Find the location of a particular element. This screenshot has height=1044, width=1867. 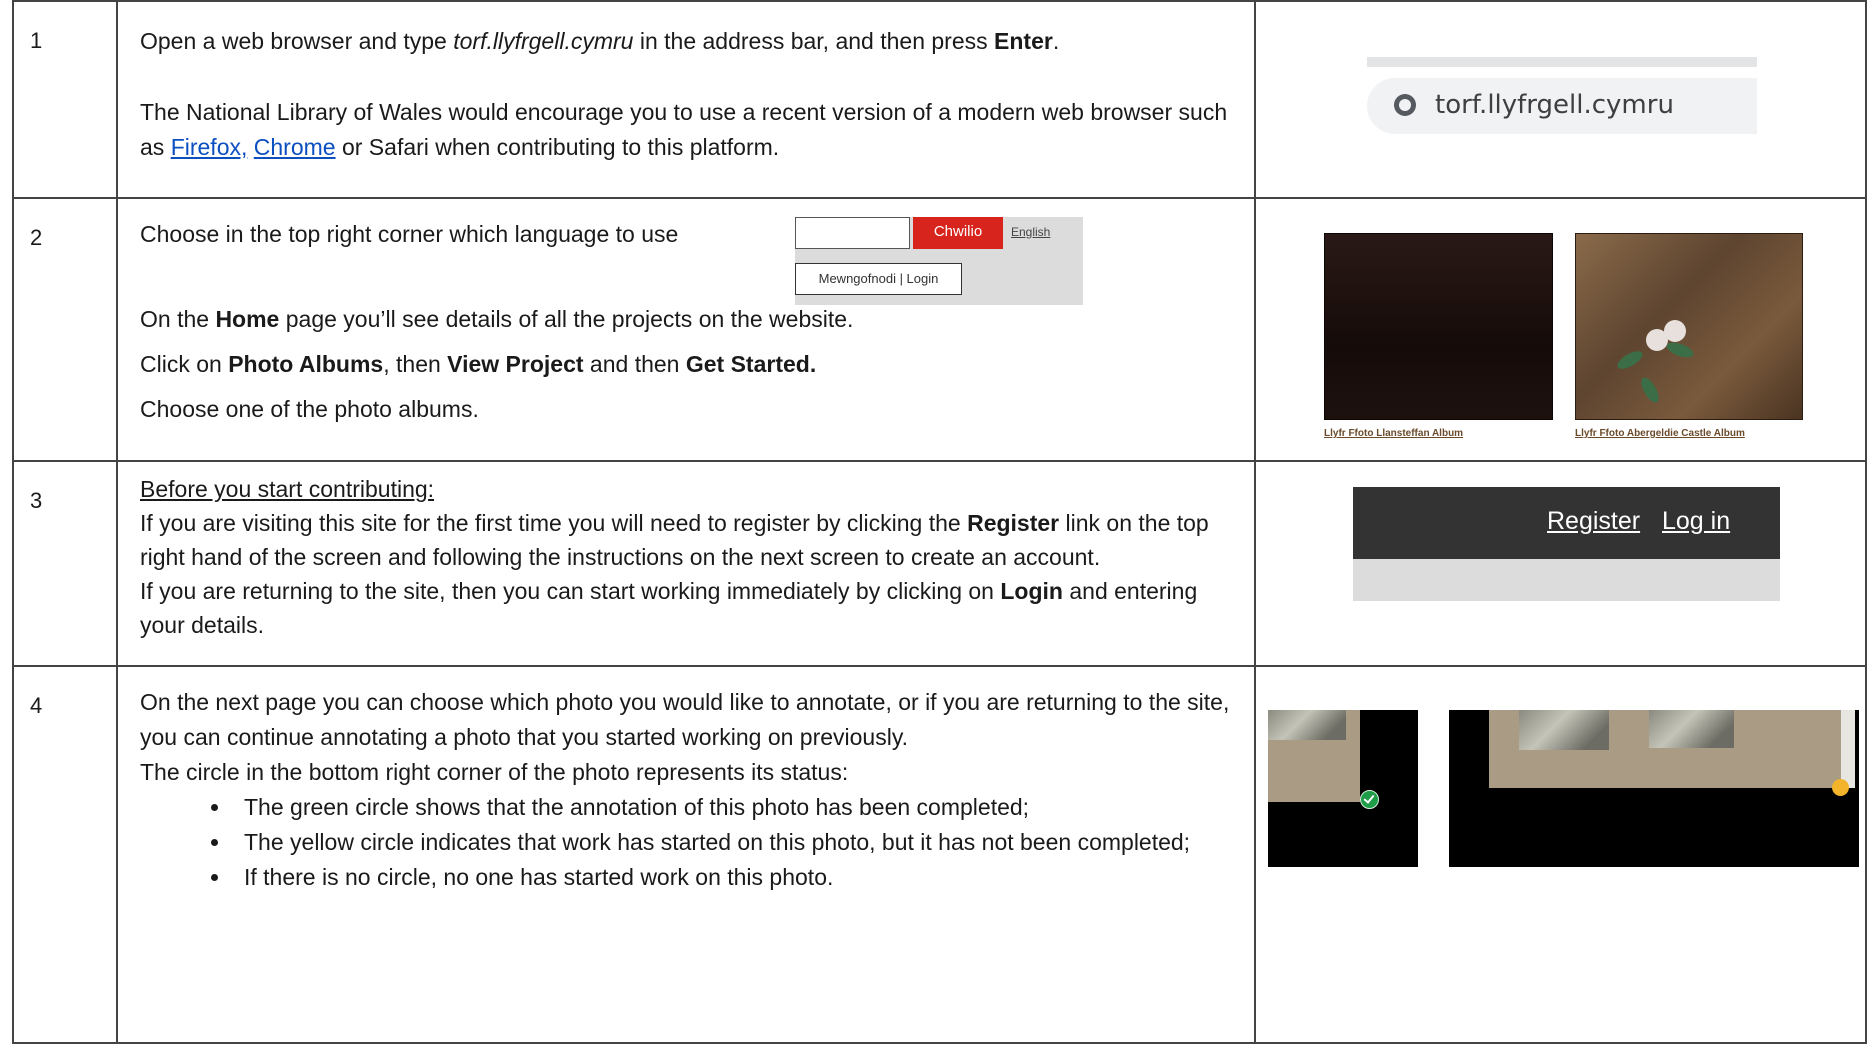

address-bar-top-strip is located at coordinates (1562, 62).